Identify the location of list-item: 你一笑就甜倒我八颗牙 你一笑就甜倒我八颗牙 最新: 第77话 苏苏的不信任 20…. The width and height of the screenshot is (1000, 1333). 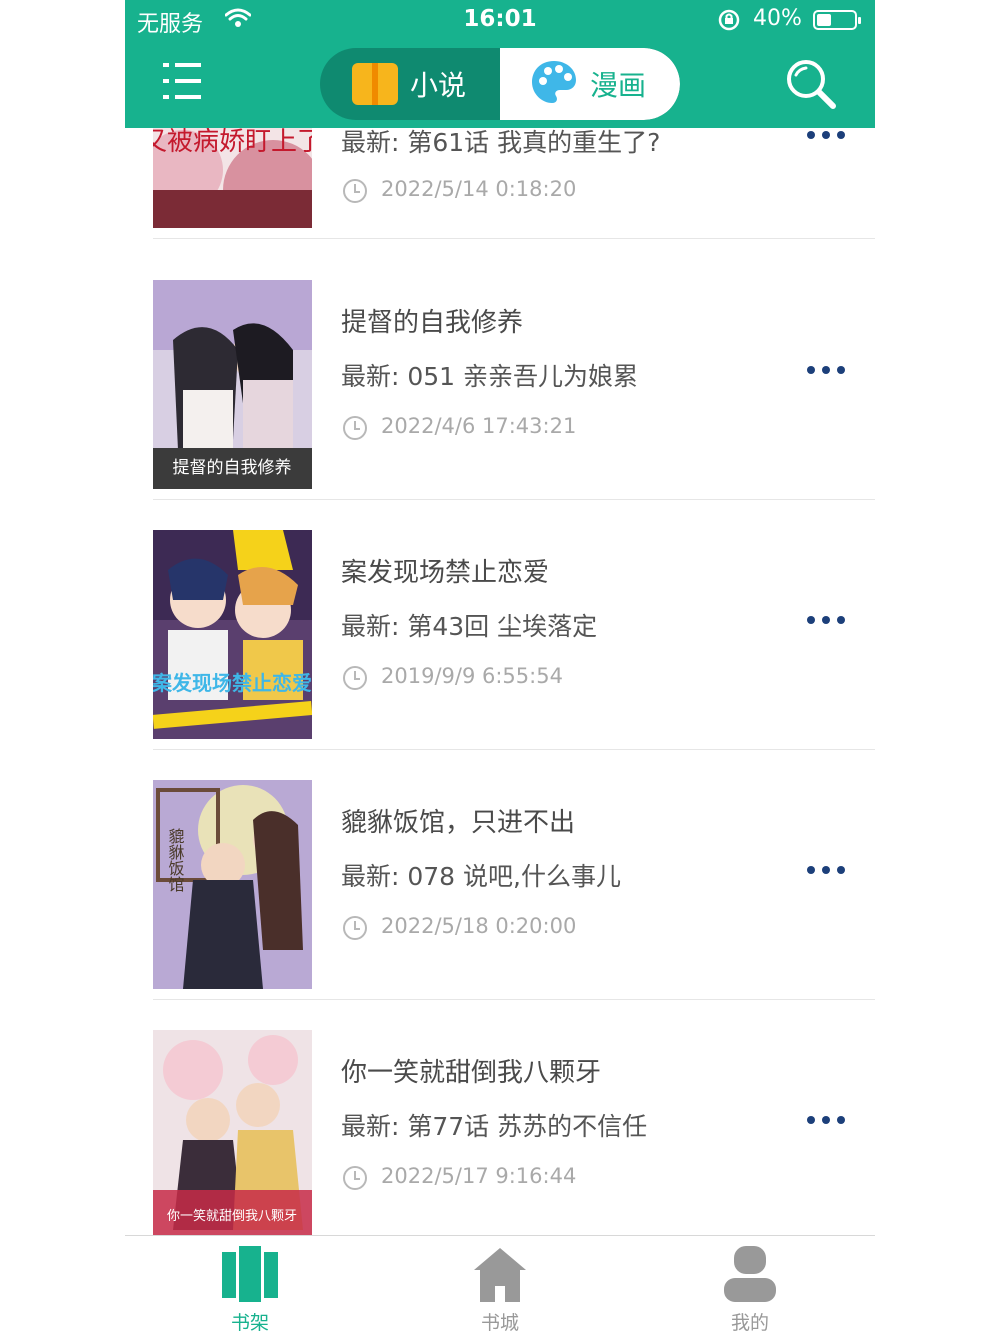
(500, 1125).